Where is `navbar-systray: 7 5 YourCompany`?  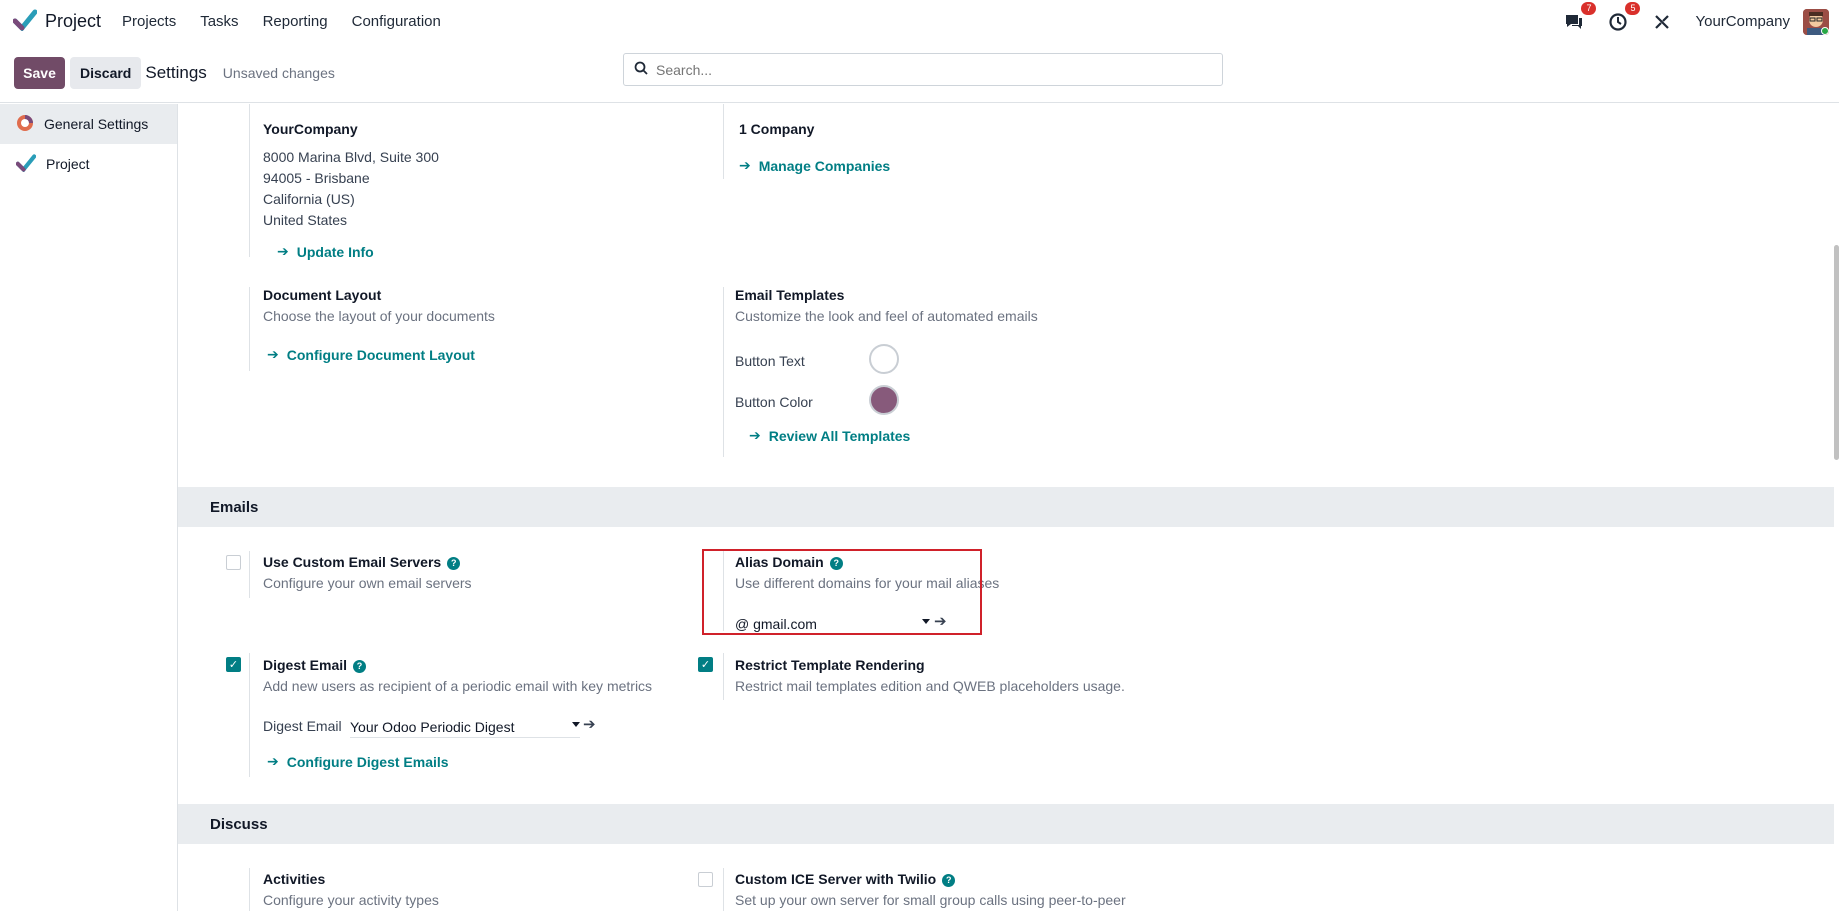
navbar-systray: 7 5 YourCompany is located at coordinates (1701, 21).